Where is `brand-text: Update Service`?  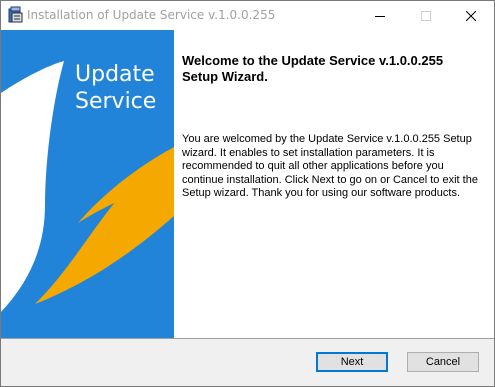
brand-text: Update Service is located at coordinates (115, 88).